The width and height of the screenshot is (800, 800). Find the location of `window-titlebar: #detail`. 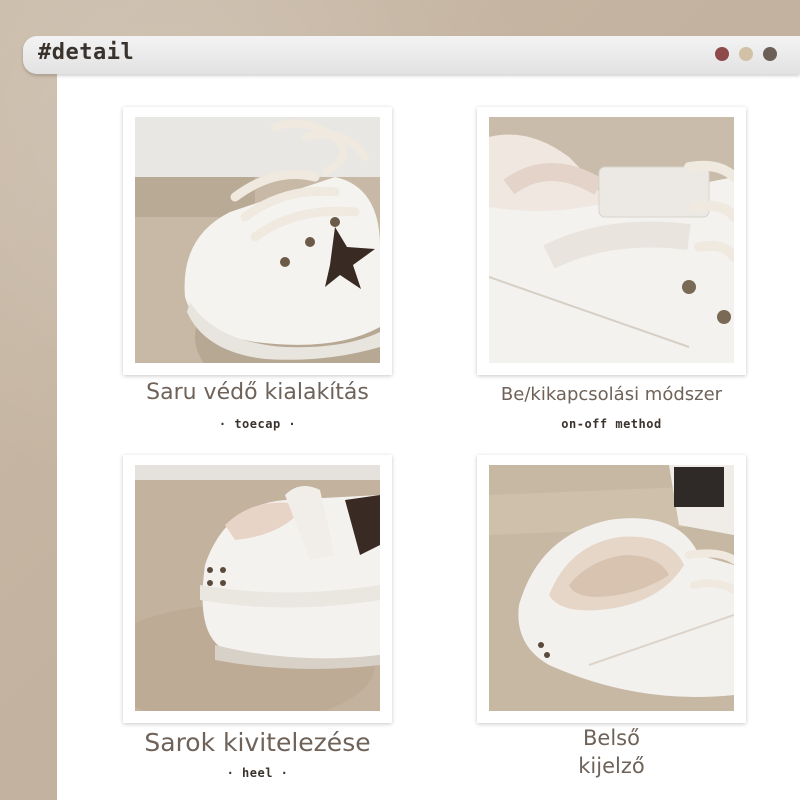

window-titlebar: #detail is located at coordinates (411, 55).